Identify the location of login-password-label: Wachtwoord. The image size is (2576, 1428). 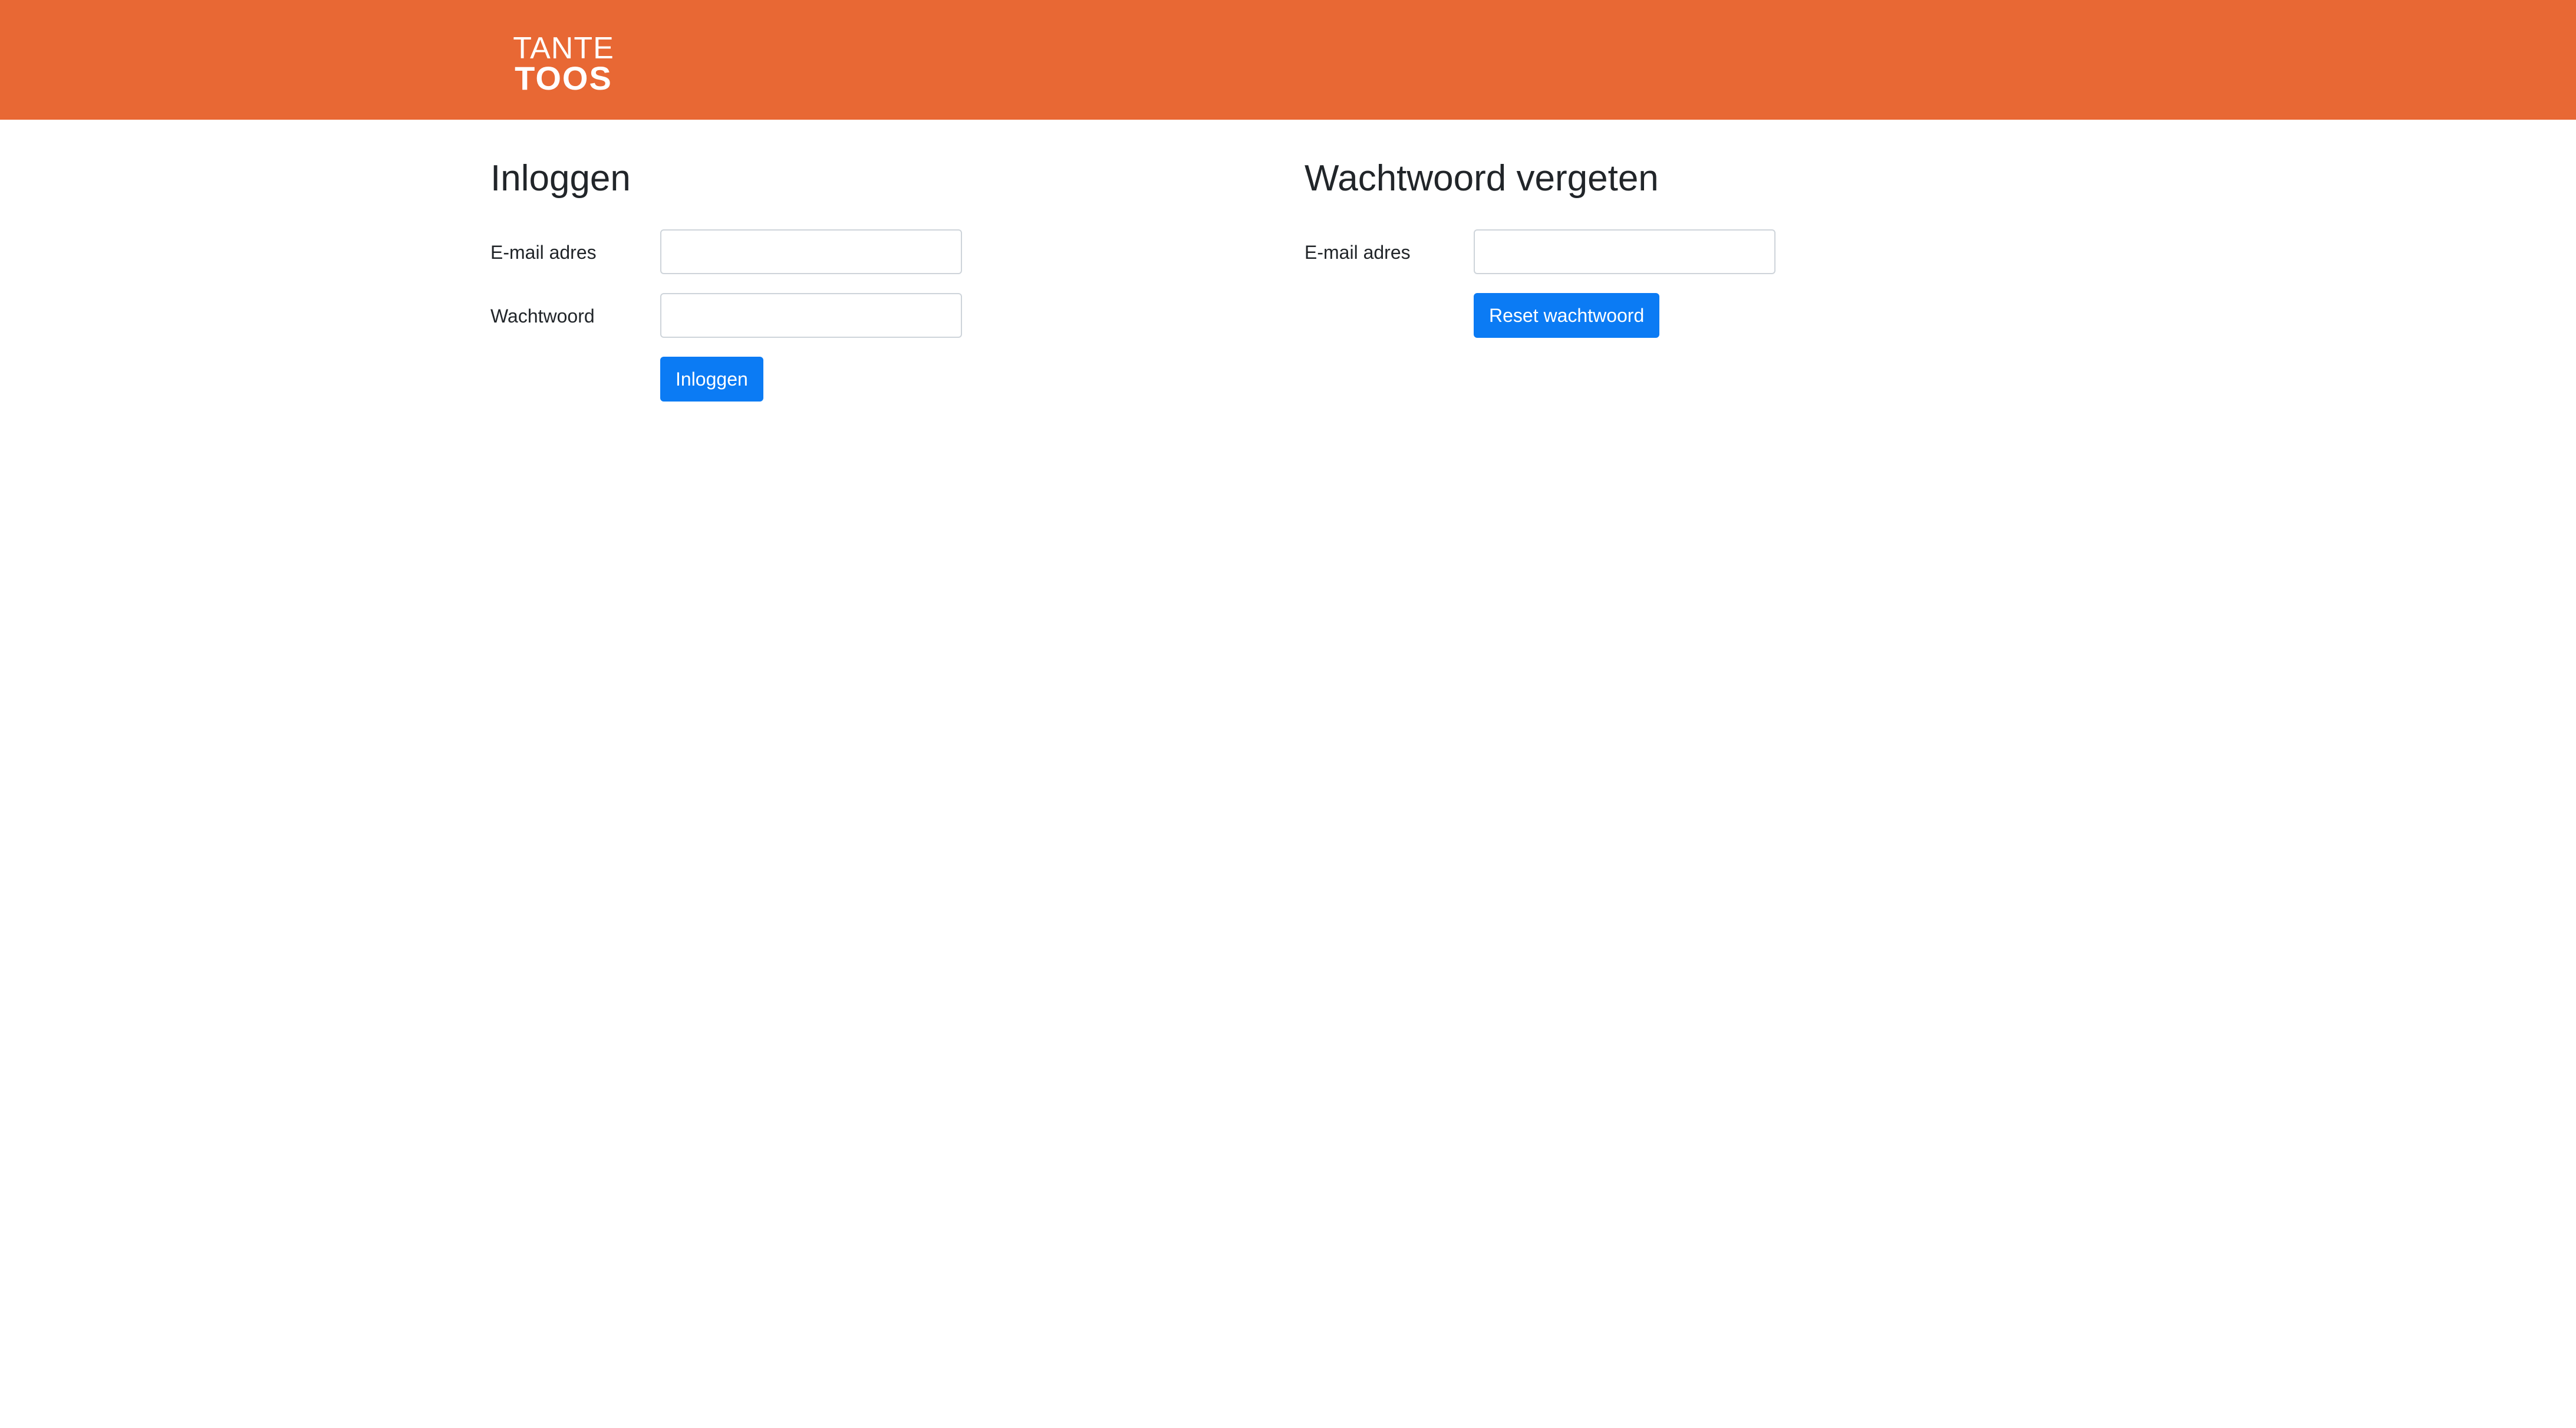
(542, 316).